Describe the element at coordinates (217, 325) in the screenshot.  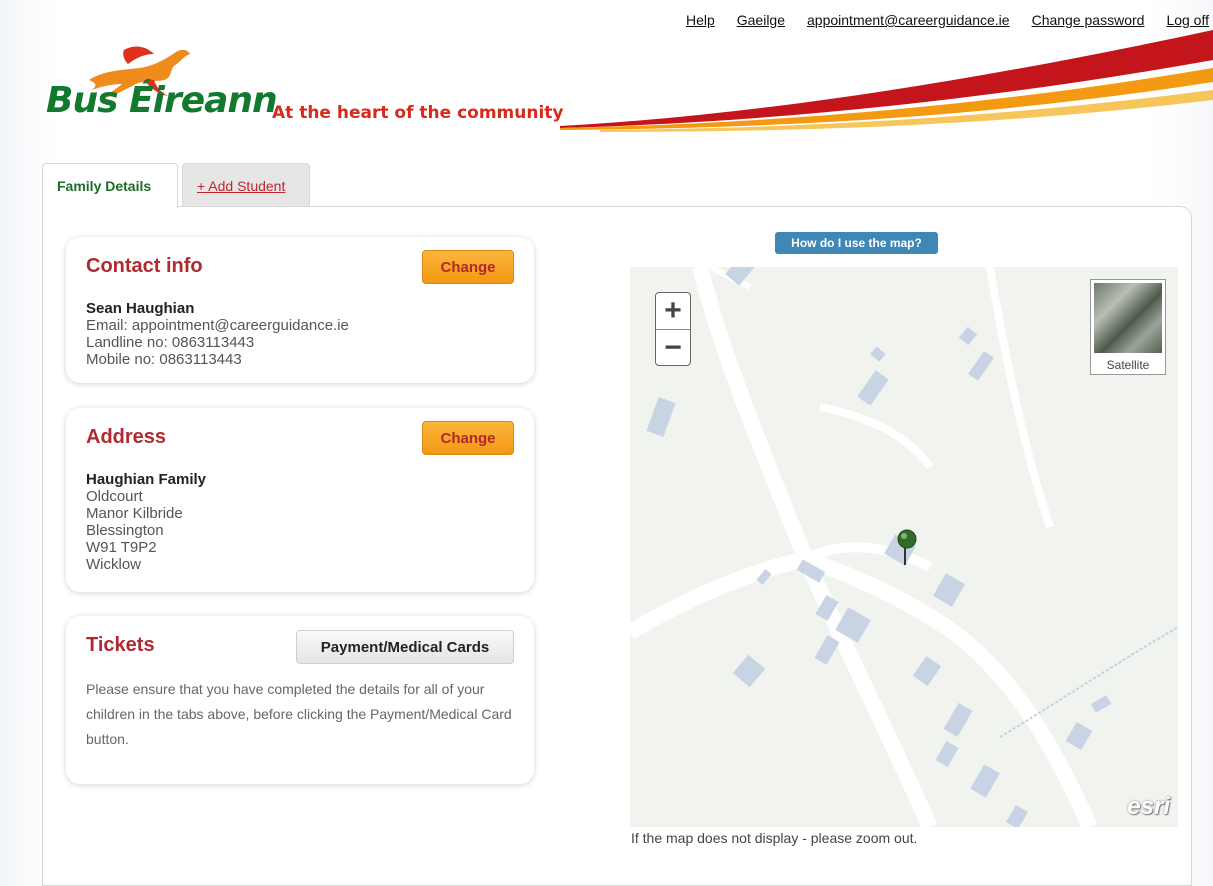
I see `contact-email: Email: appointment@careerguidance.ie` at that location.